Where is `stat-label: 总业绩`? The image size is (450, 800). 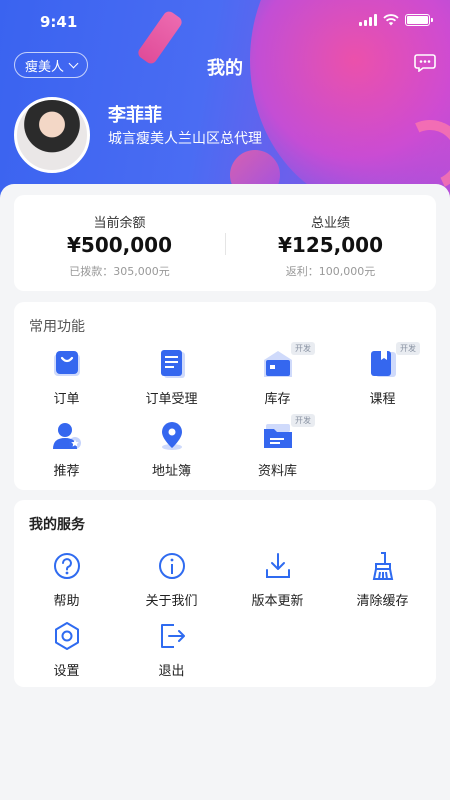 stat-label: 总业绩 is located at coordinates (330, 223).